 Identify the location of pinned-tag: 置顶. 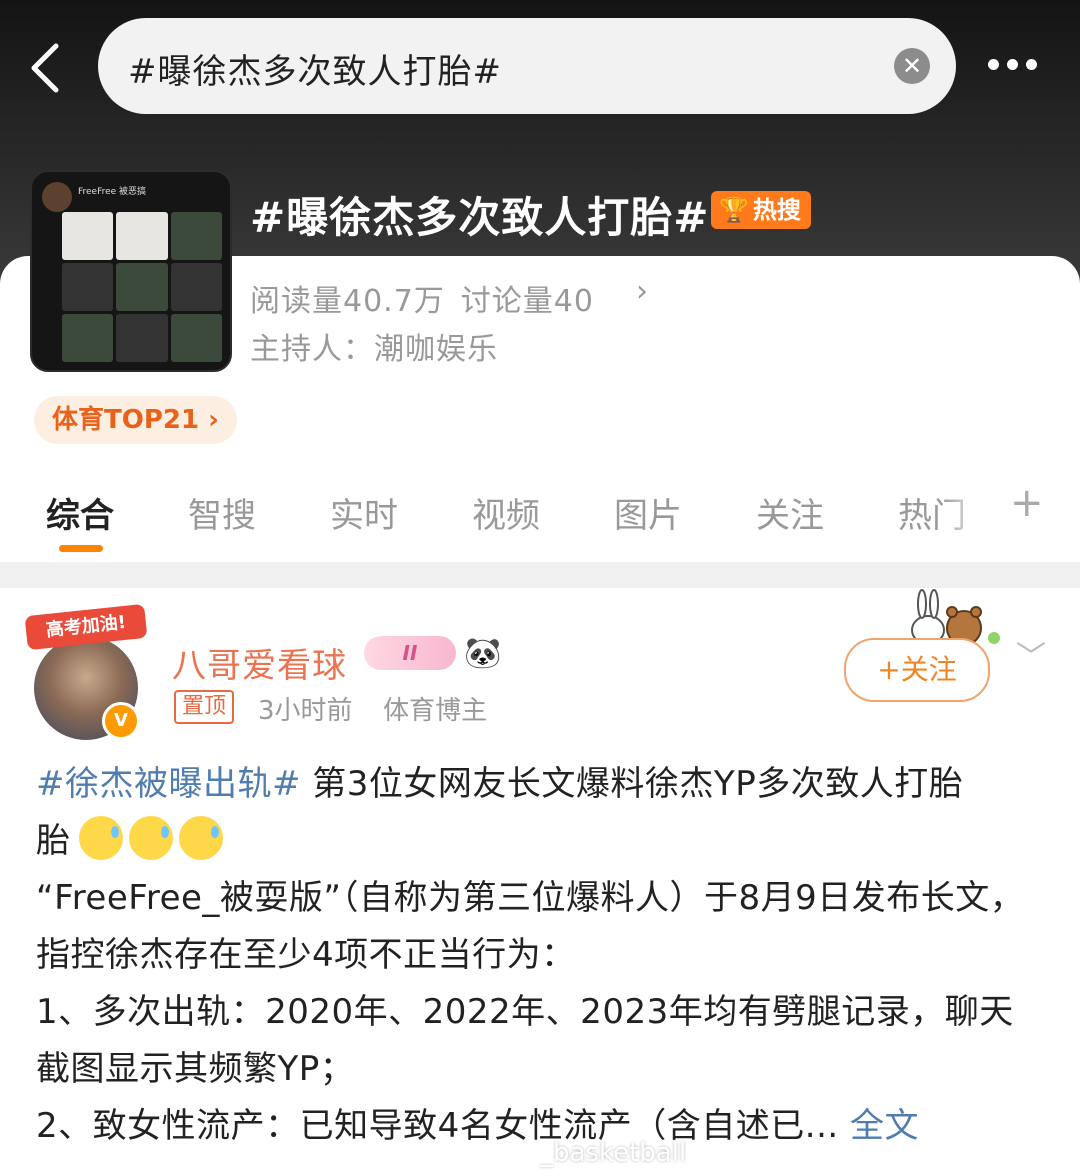
(204, 707).